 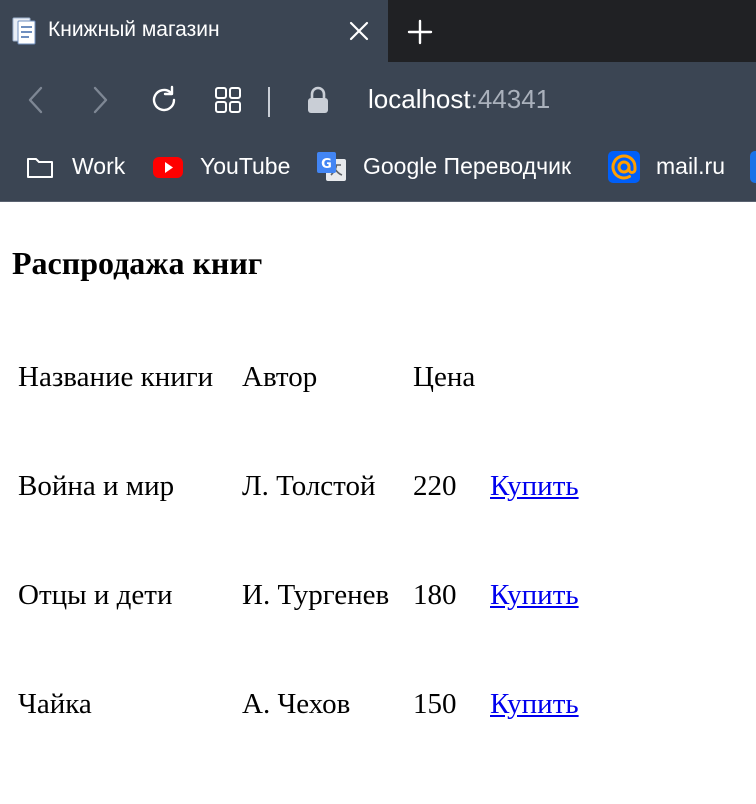 I want to click on book-author: И. Тургенев, so click(x=316, y=595).